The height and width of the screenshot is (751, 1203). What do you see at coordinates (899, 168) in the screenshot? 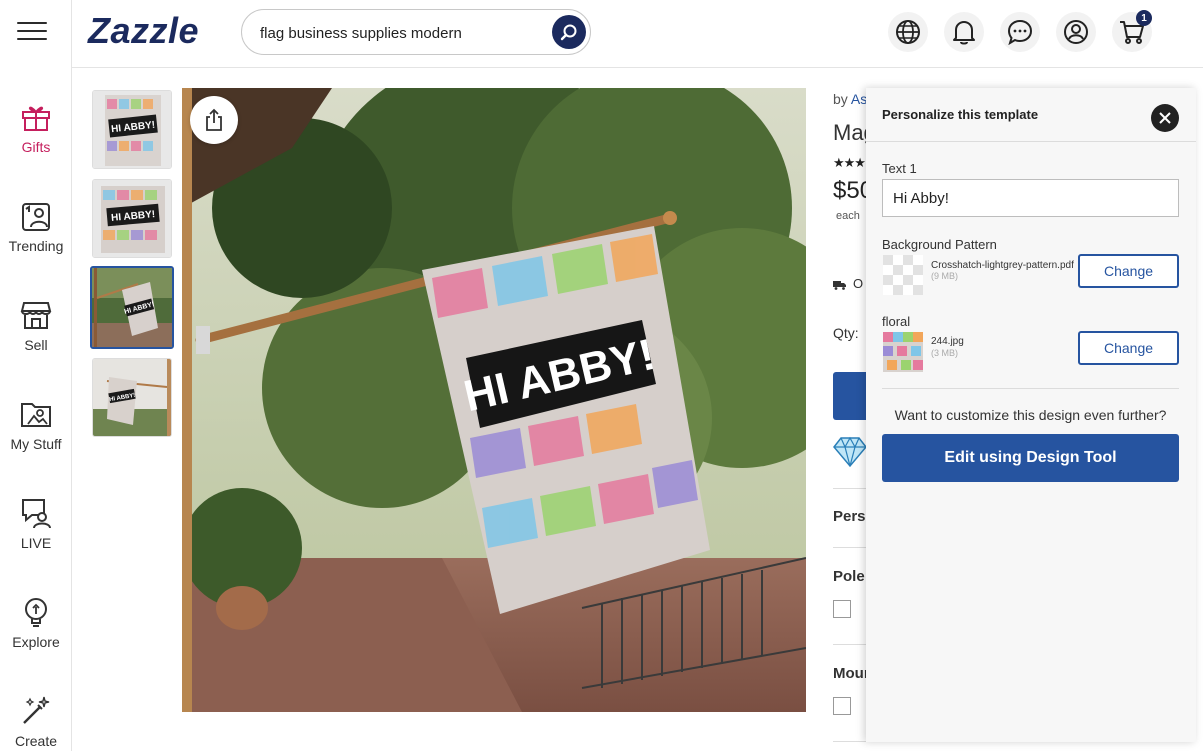
I see `text1-label: Text 1` at bounding box center [899, 168].